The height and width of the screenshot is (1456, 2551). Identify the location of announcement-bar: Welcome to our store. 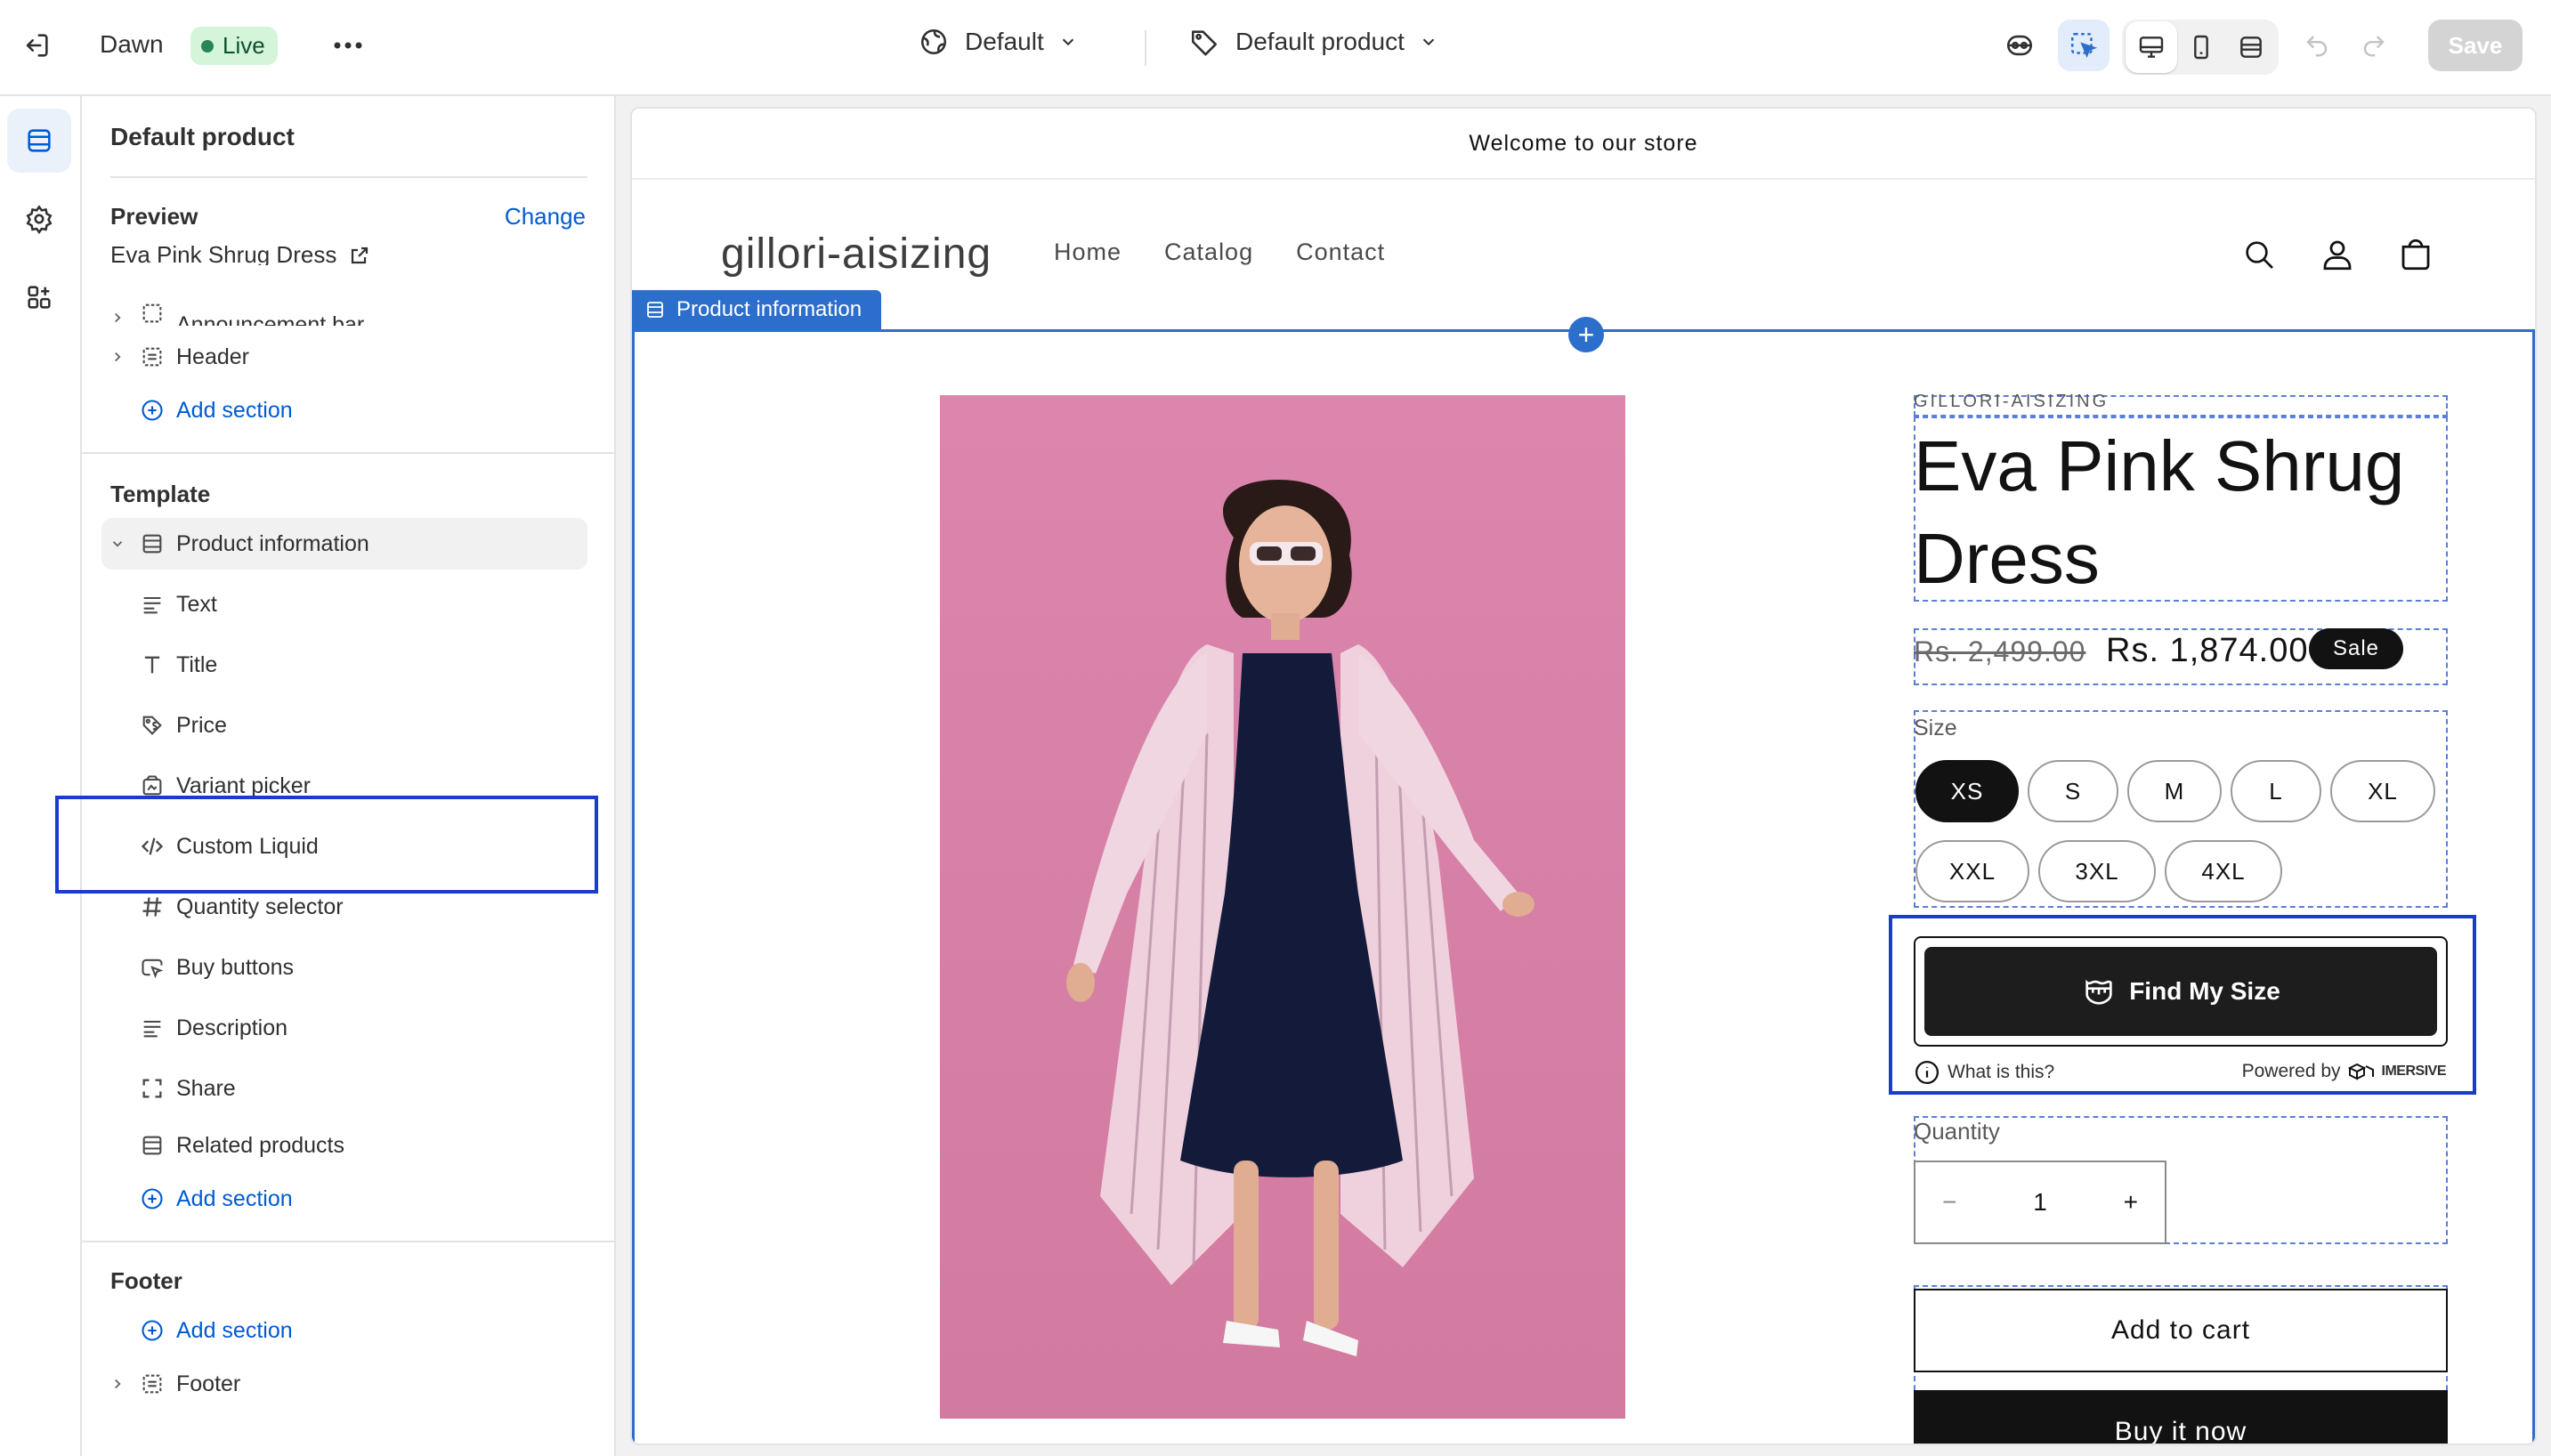
(1583, 144).